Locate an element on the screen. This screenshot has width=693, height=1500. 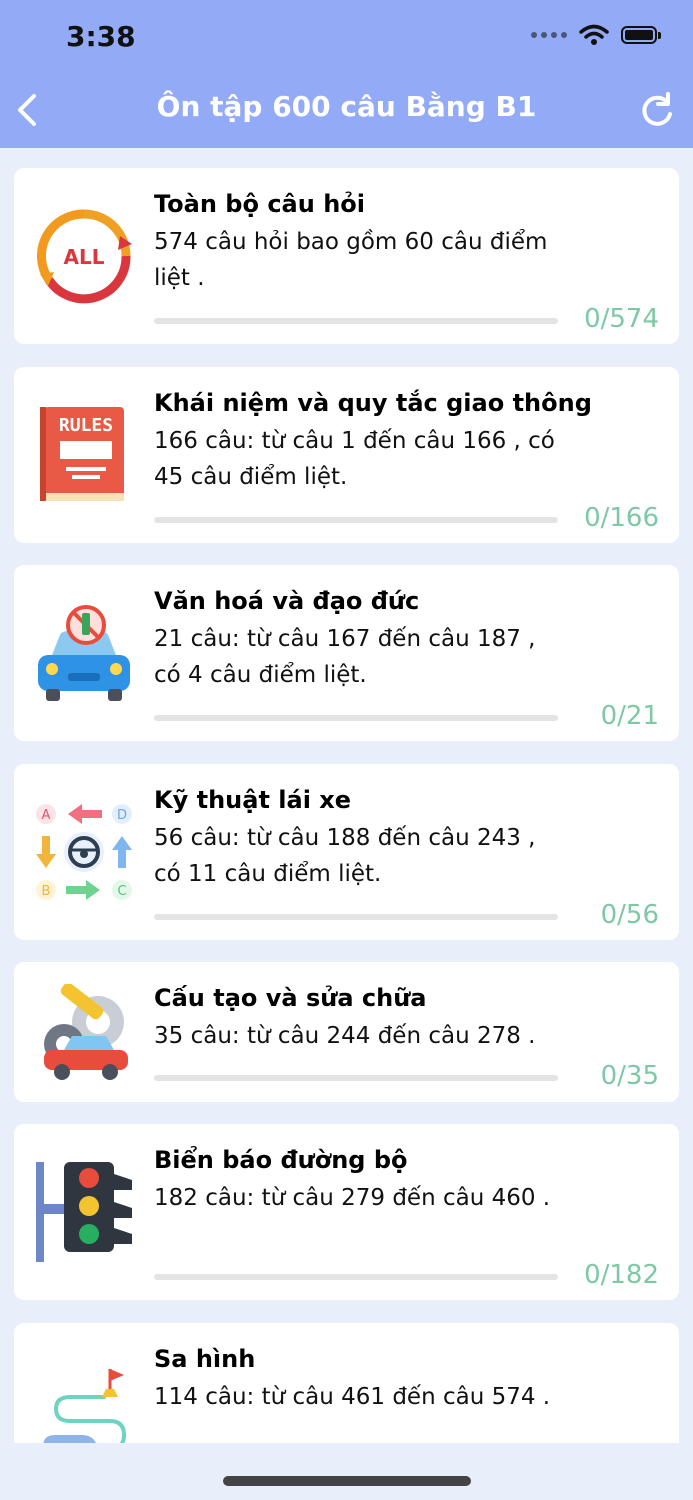
status-icons is located at coordinates (596, 35).